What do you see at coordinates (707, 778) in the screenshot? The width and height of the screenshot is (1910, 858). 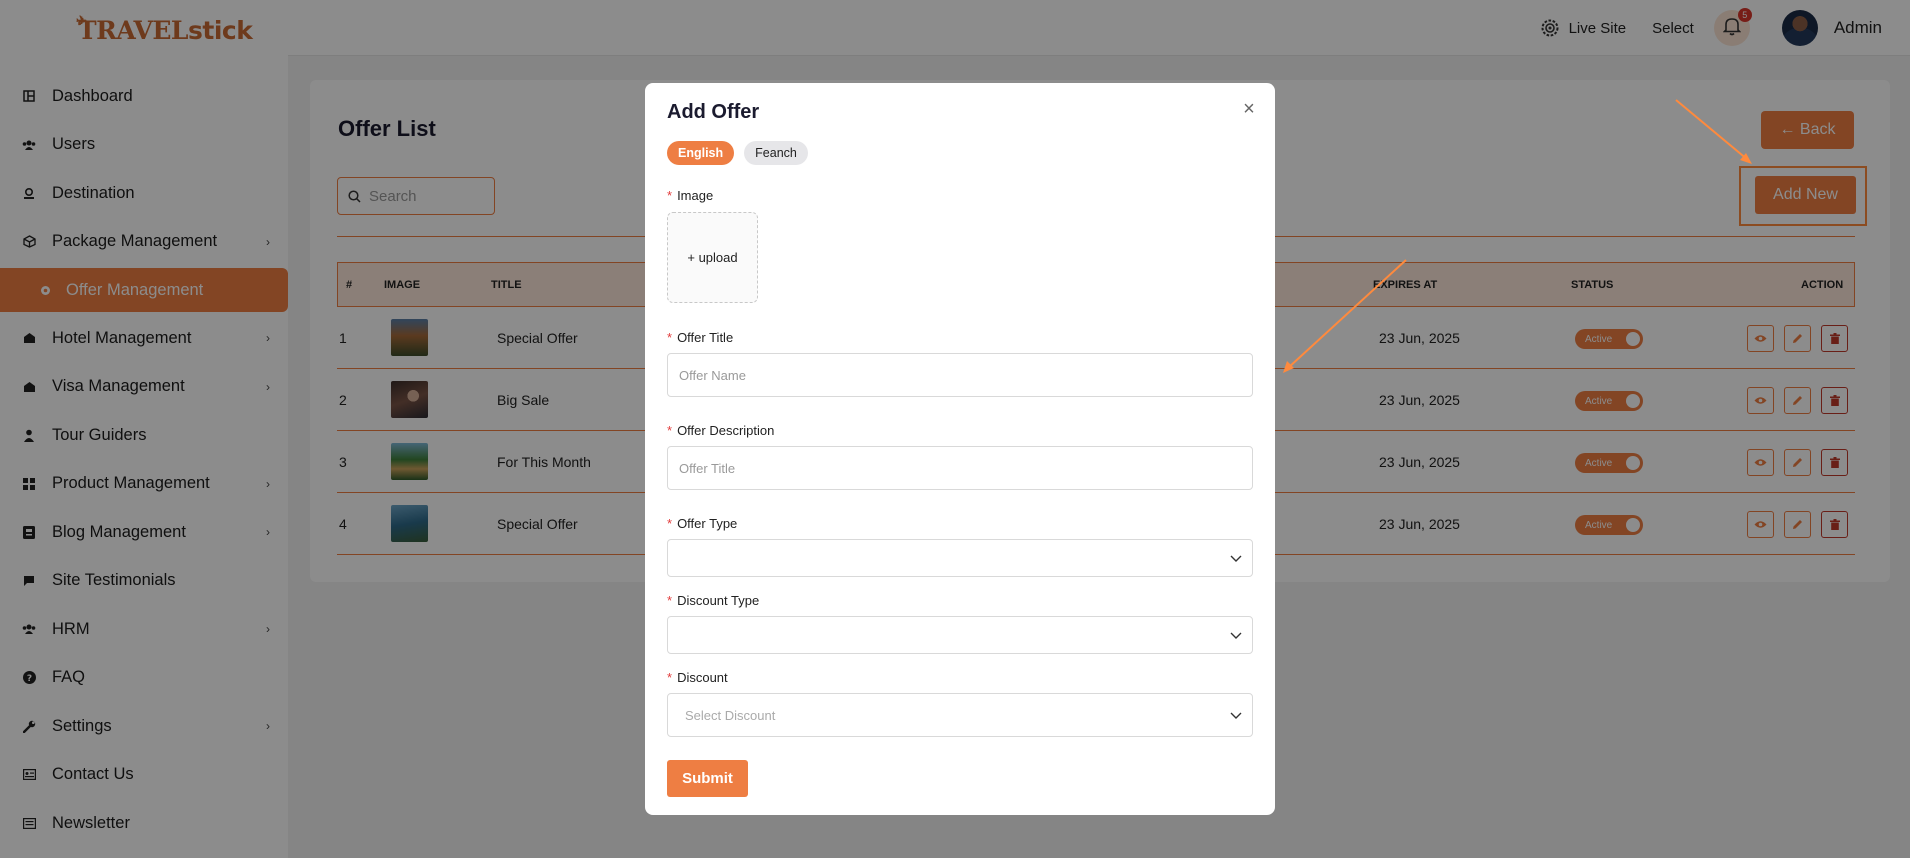 I see `submit-button: Submit` at bounding box center [707, 778].